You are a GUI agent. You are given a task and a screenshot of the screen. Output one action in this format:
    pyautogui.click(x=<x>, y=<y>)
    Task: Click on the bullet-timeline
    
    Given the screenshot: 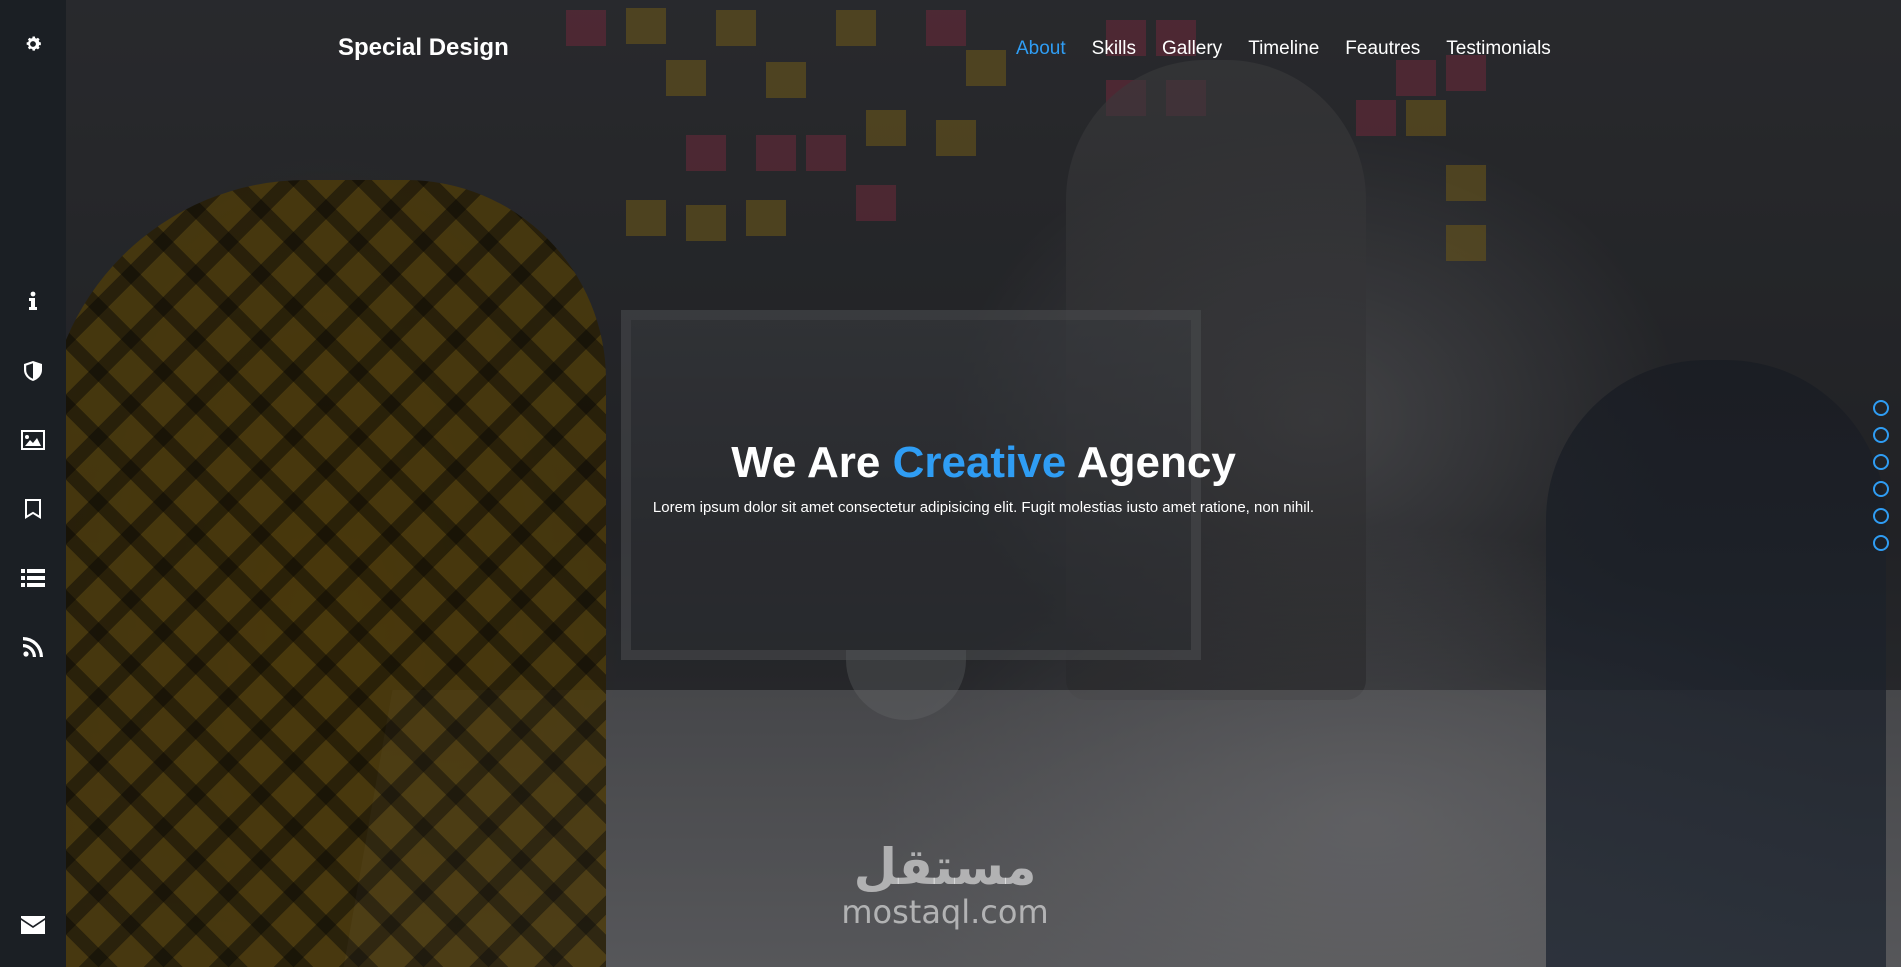 What is the action you would take?
    pyautogui.click(x=1881, y=489)
    